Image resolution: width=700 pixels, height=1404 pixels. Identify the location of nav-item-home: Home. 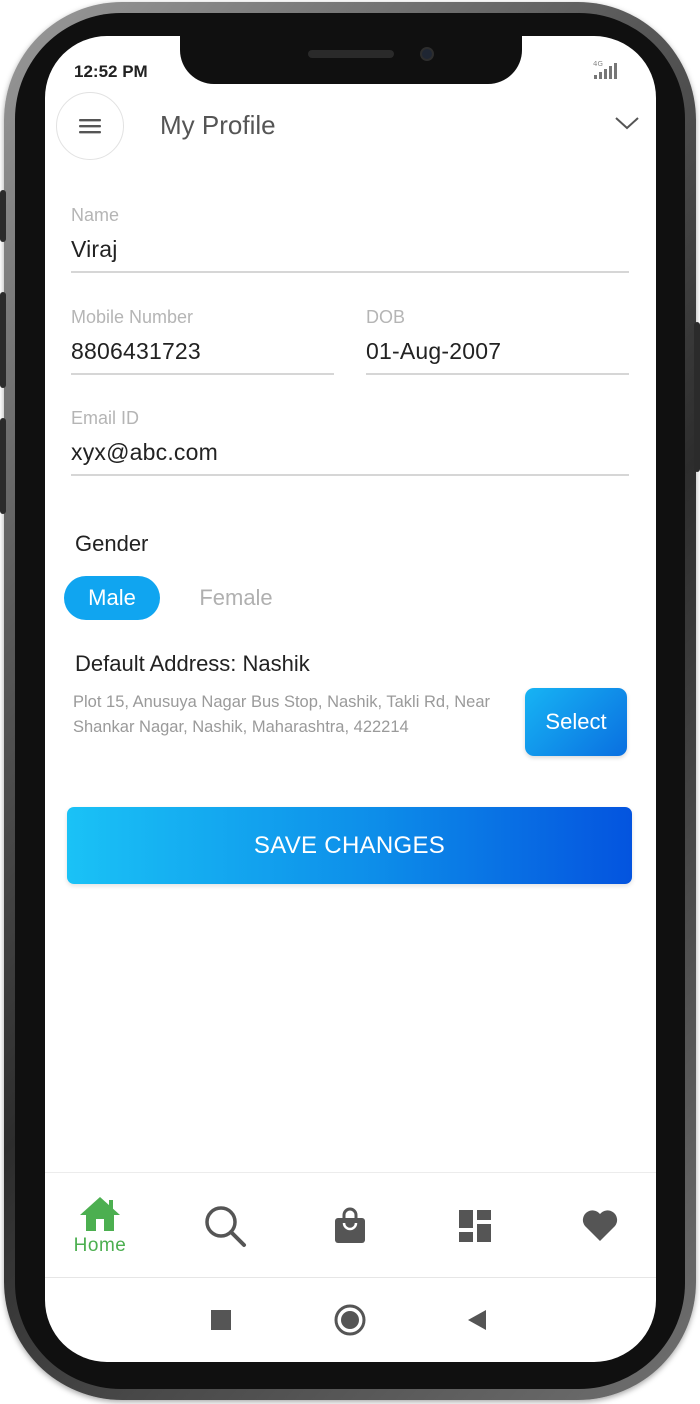
(100, 1226).